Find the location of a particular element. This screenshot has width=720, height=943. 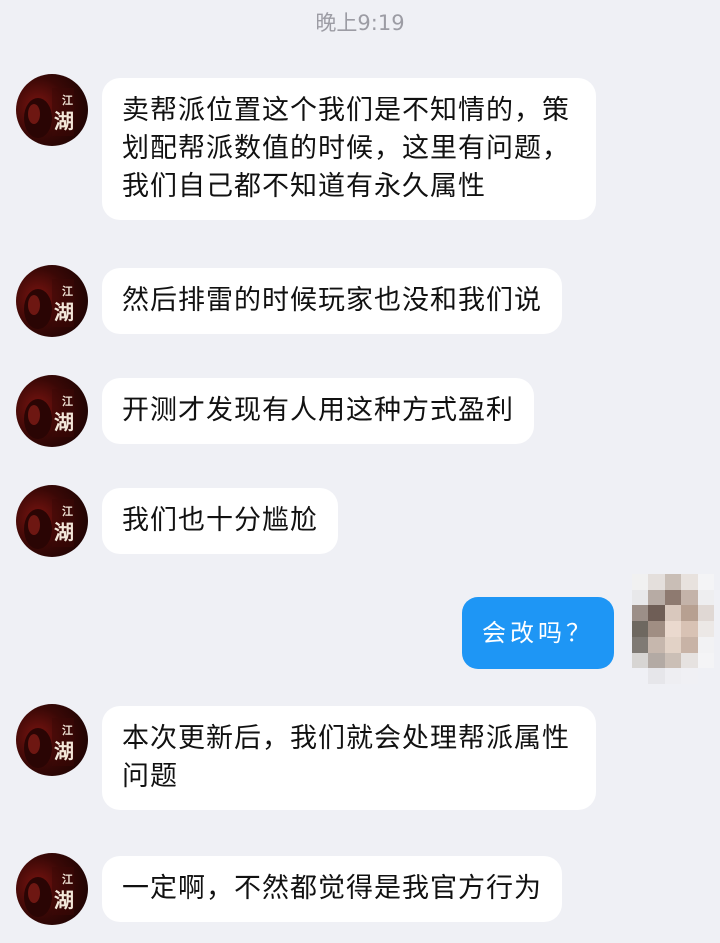

self-avatar-pixelated is located at coordinates (673, 629).